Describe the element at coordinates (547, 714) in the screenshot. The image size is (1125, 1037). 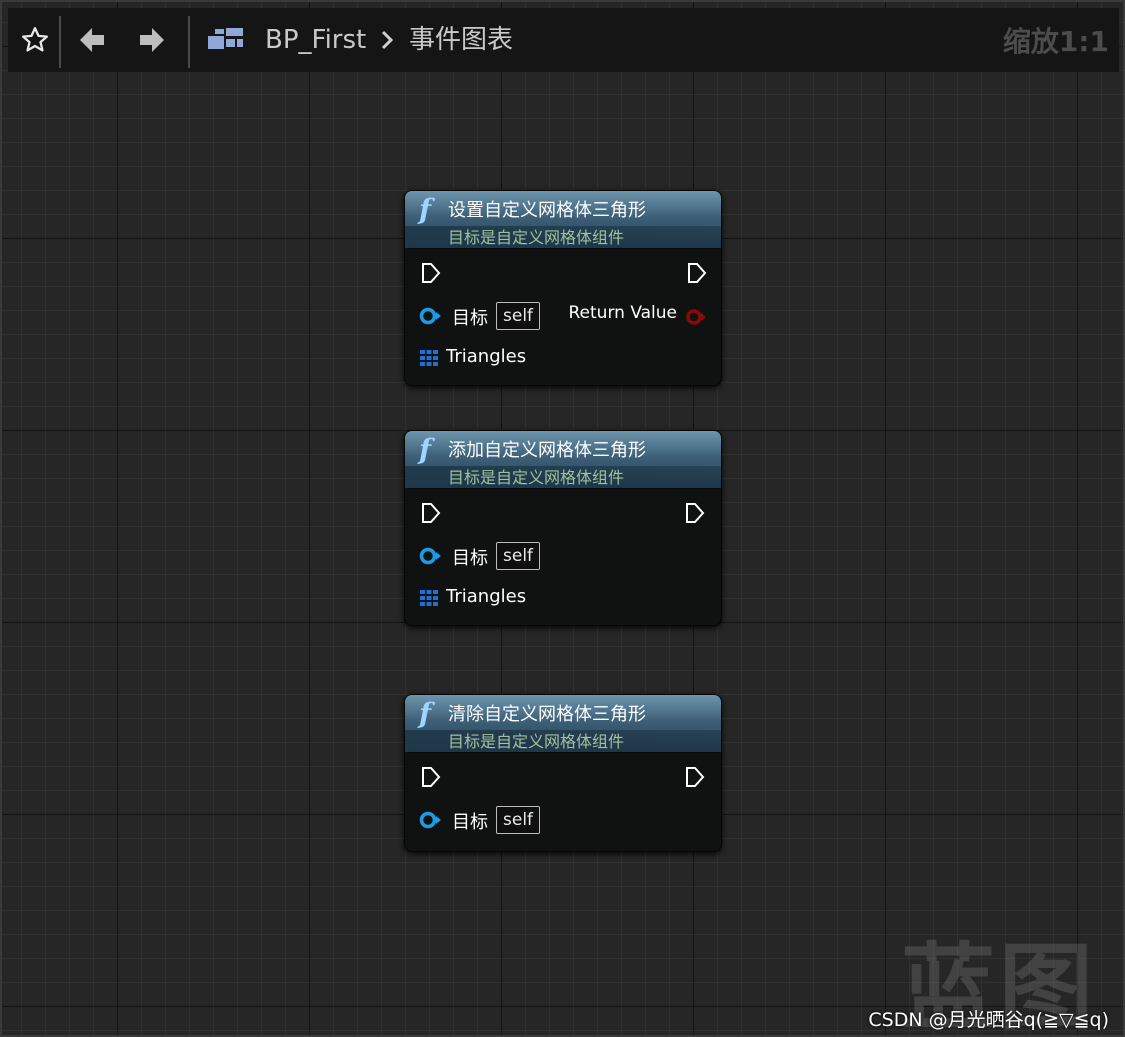
I see `node-title: 清除自定义网格体三角形` at that location.